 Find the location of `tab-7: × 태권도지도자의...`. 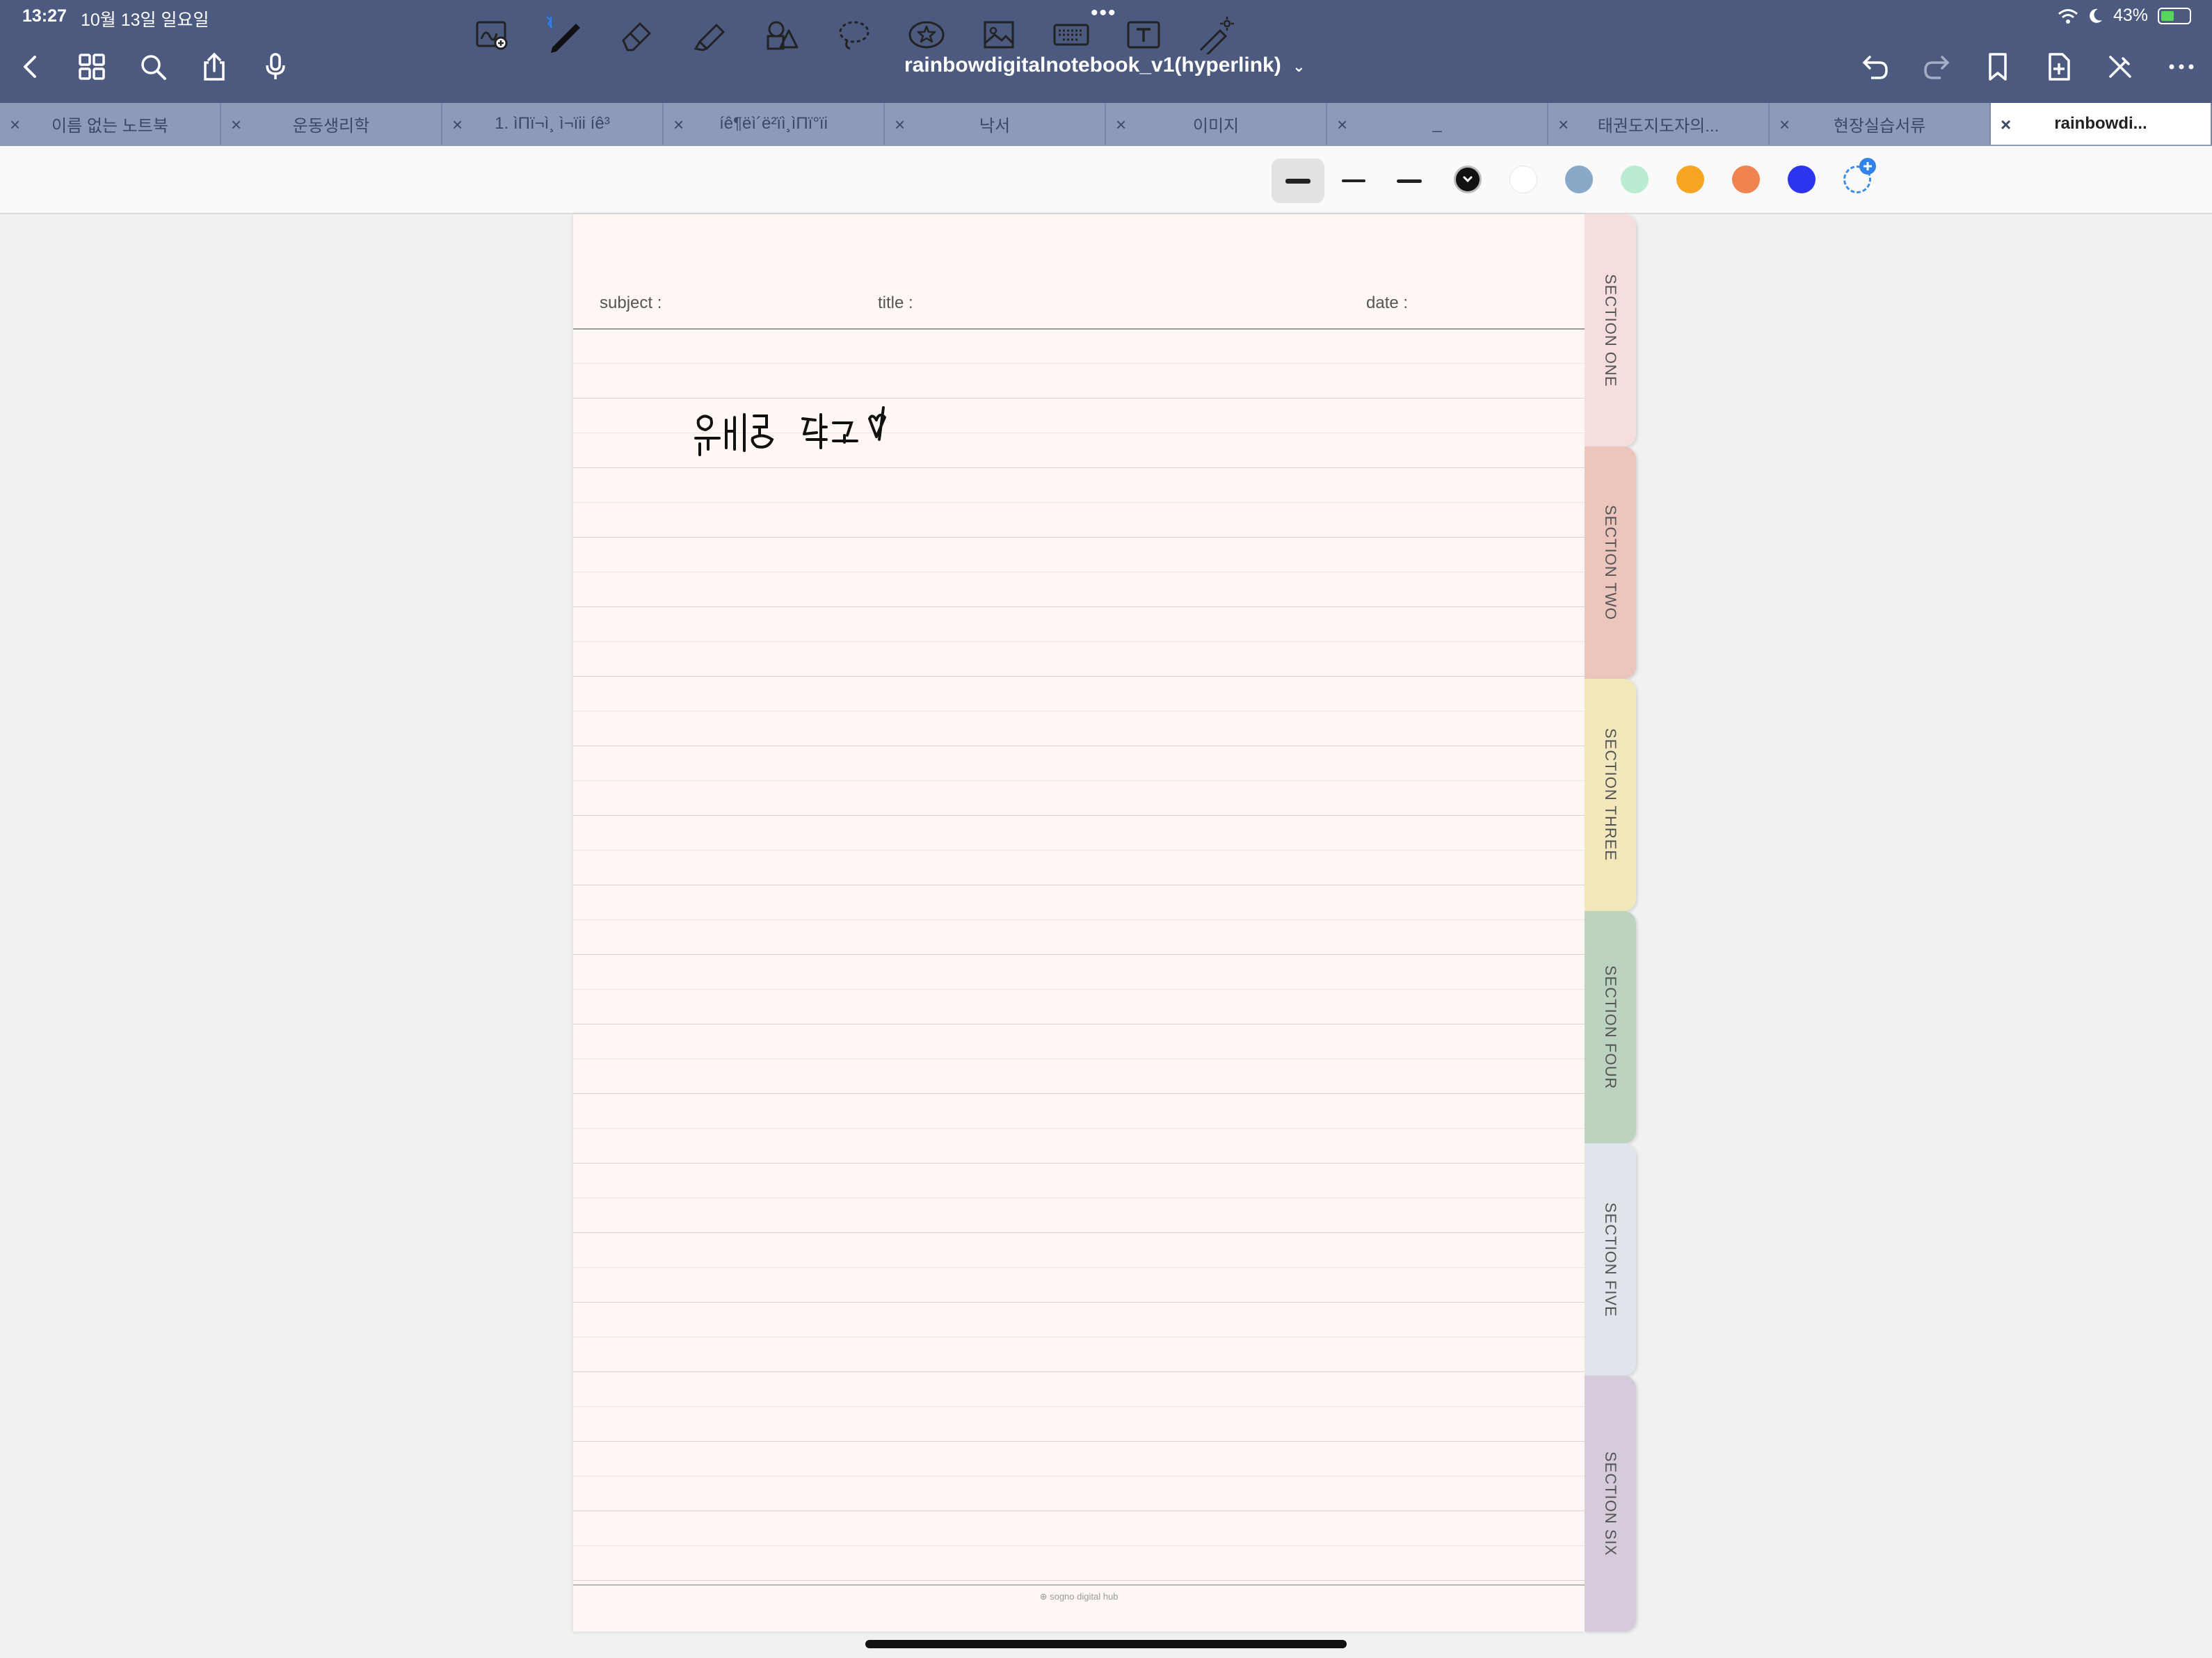

tab-7: × 태권도지도자의... is located at coordinates (1659, 124).